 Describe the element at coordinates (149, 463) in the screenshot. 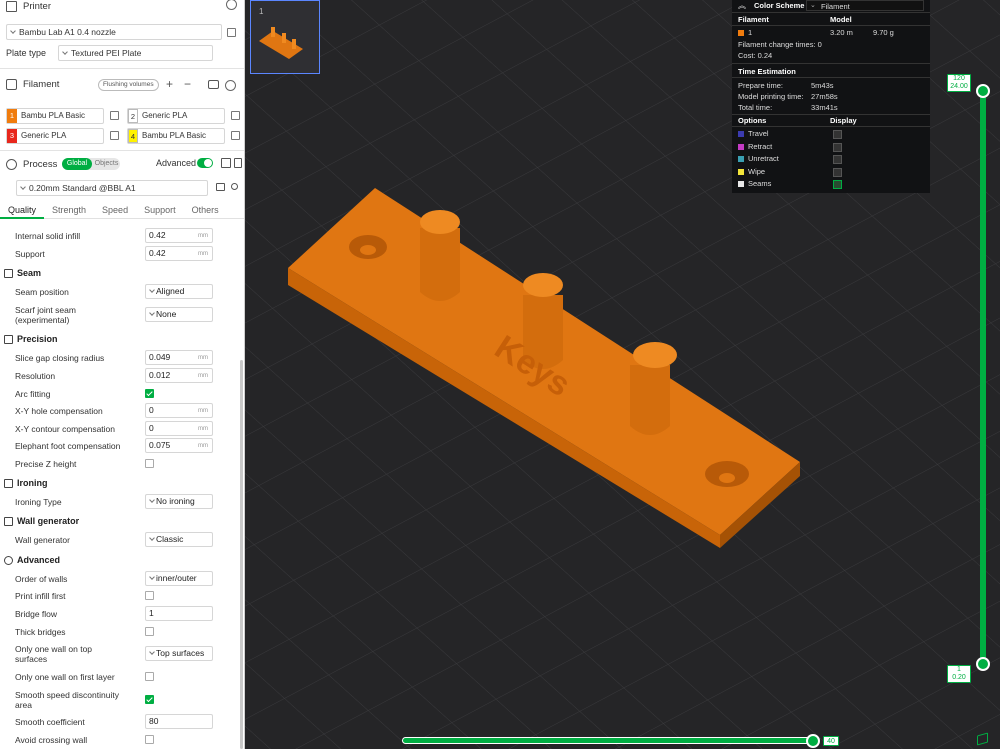

I see `precise-z-checkbox` at that location.